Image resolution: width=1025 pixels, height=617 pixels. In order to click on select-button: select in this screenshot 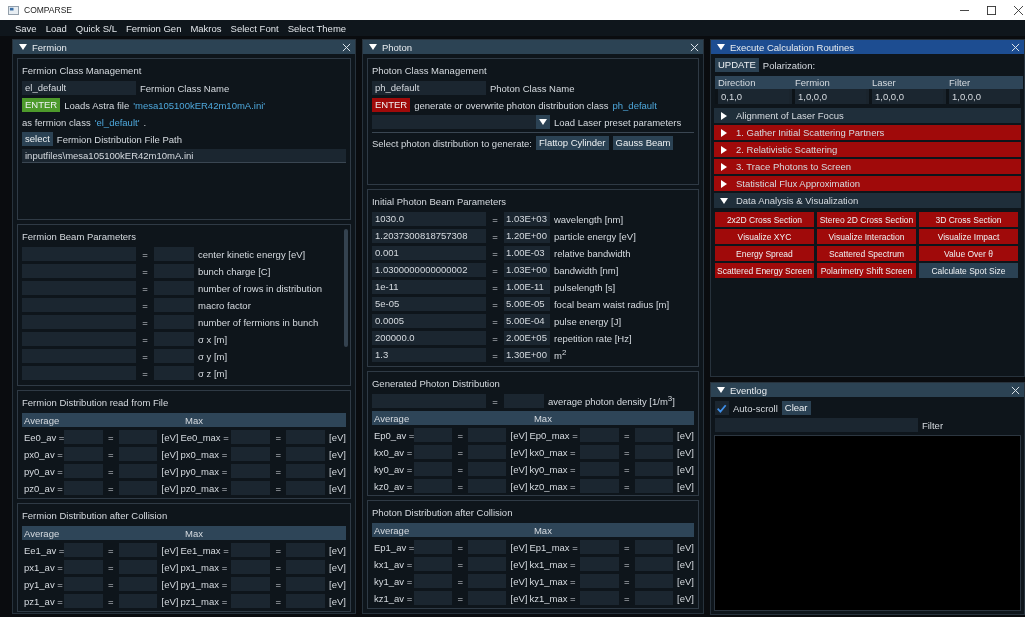, I will do `click(37, 139)`.